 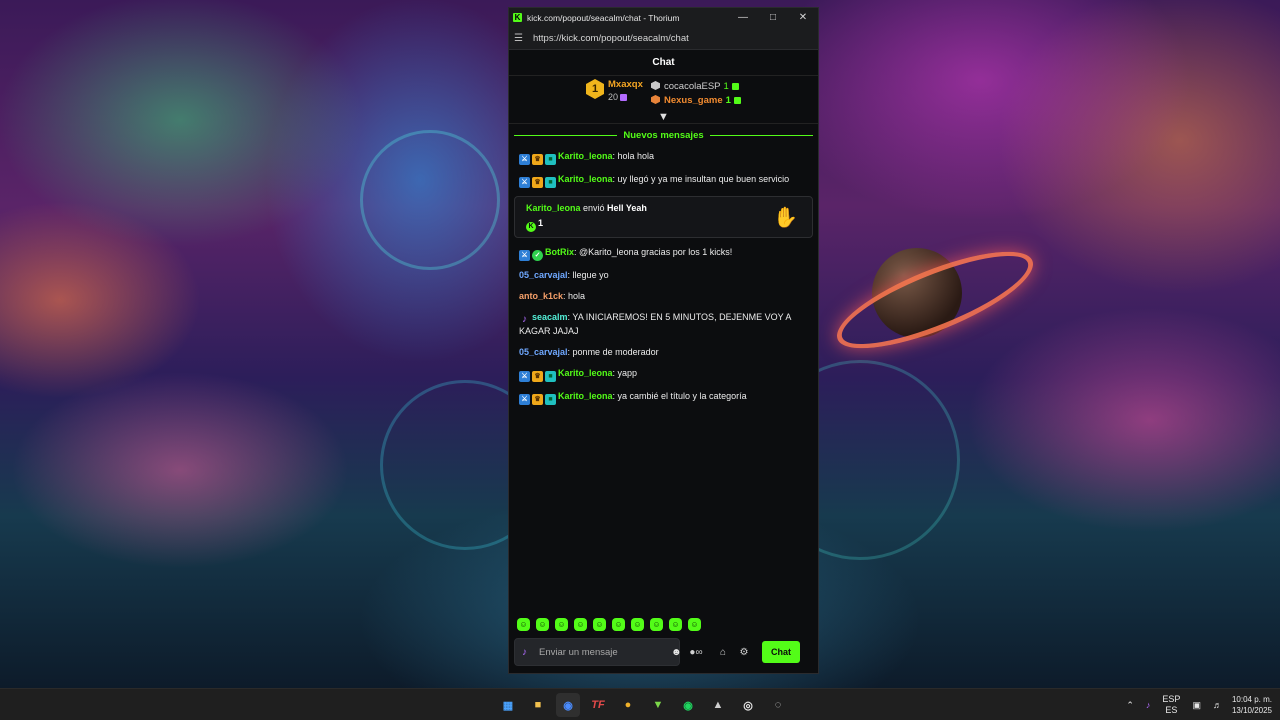 I want to click on kick-coin-icon: K, so click(x=531, y=227).